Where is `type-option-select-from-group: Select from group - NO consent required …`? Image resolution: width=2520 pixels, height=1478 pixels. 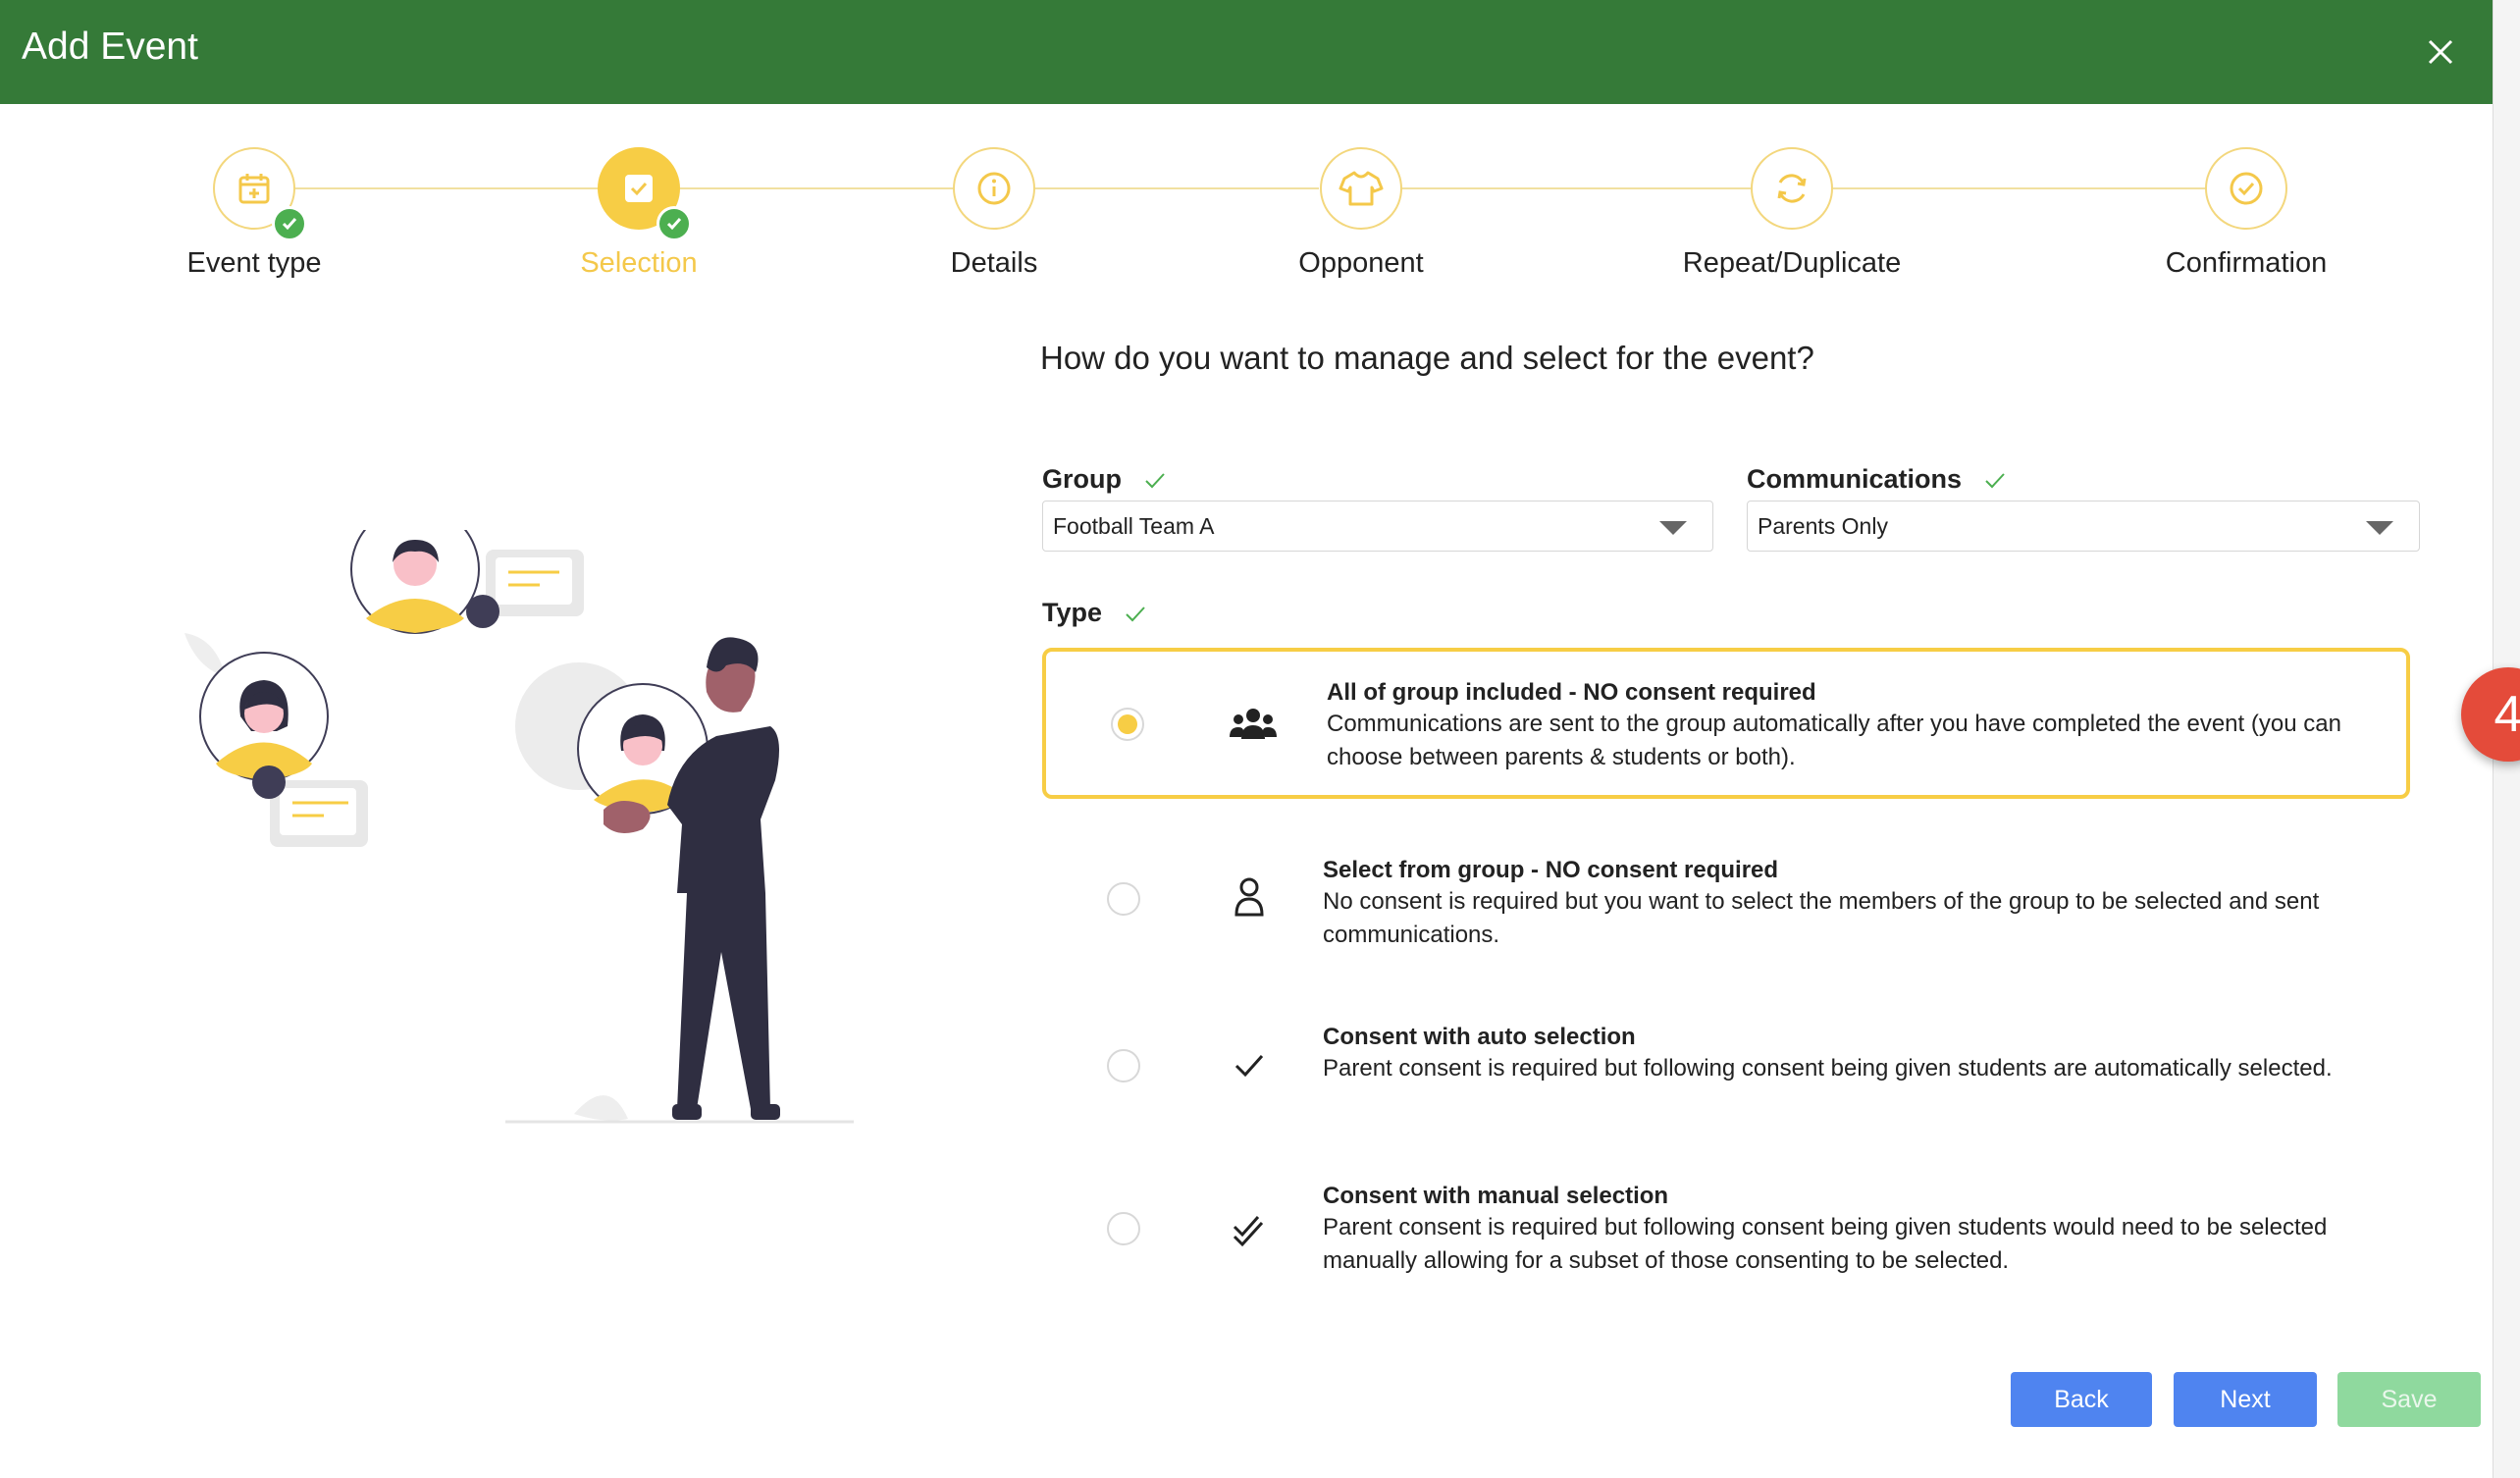
type-option-select-from-group: Select from group - NO consent required … is located at coordinates (1726, 900).